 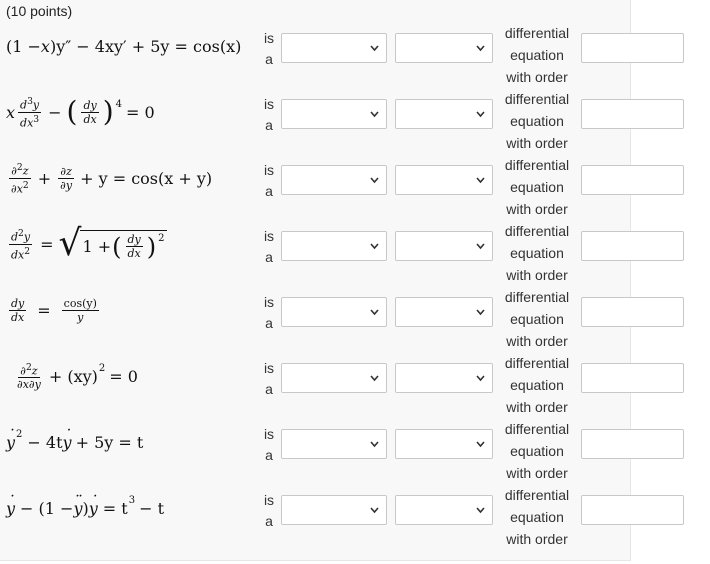 What do you see at coordinates (54, 310) in the screenshot?
I see `equation-5: dy dx = cos(y) y` at bounding box center [54, 310].